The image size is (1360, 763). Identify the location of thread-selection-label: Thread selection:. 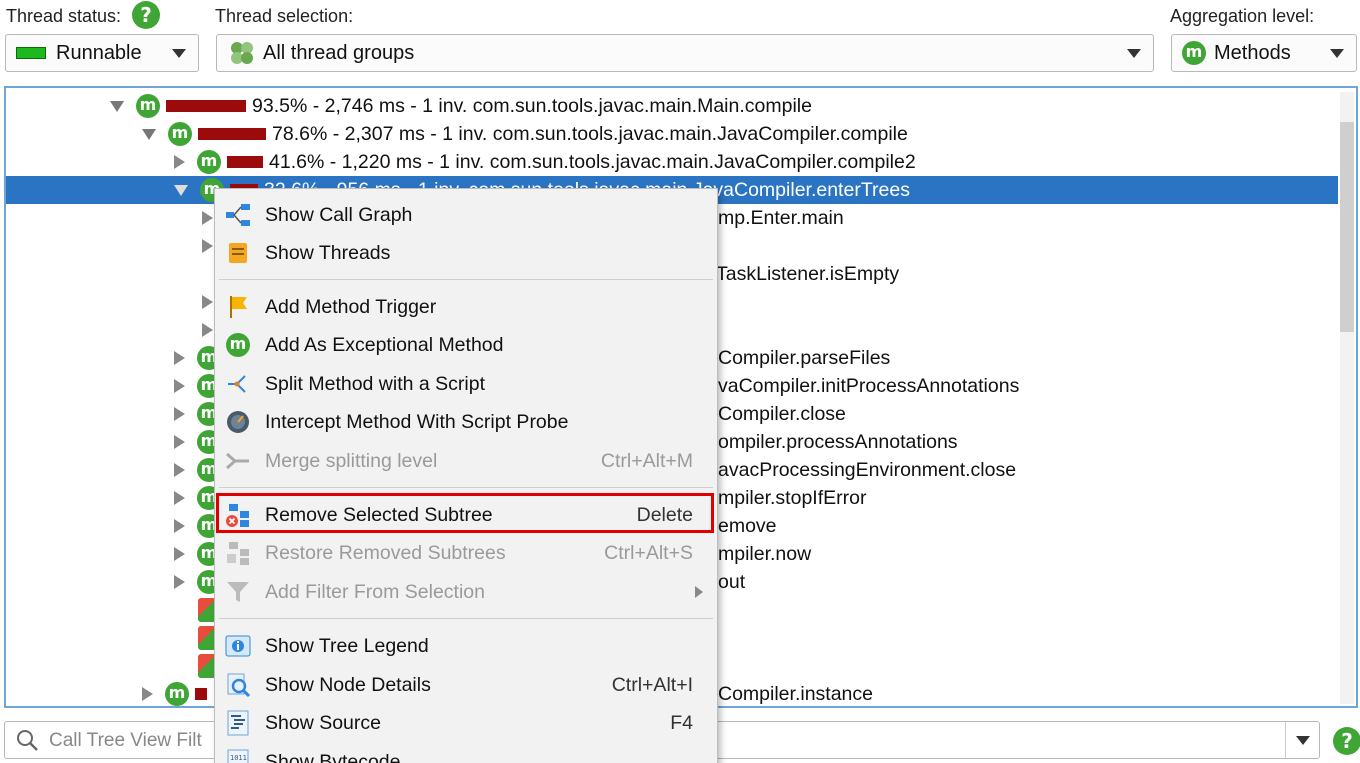
(284, 16).